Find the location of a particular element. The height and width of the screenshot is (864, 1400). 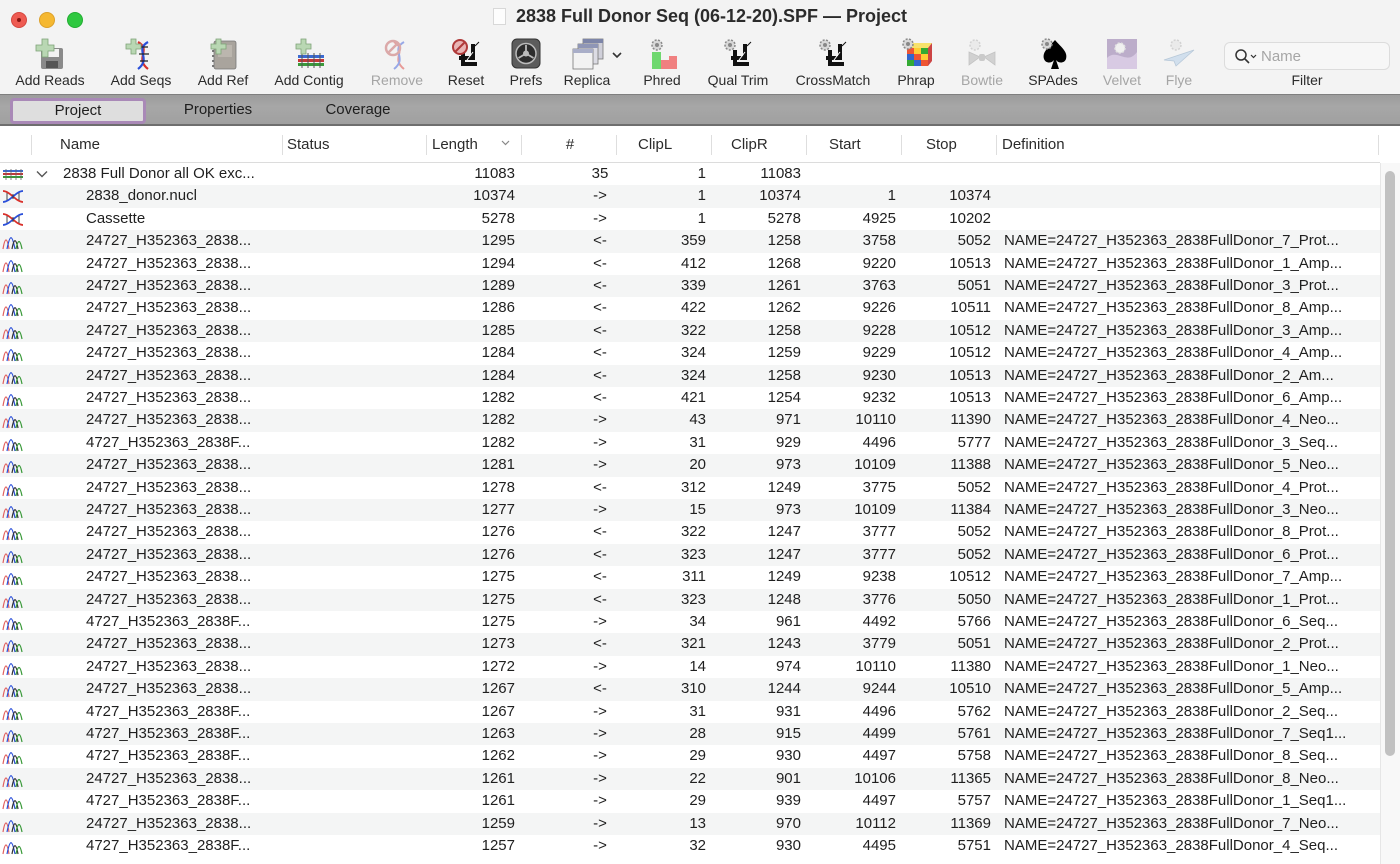

qual-trim-button: Qual Trim is located at coordinates (738, 63).